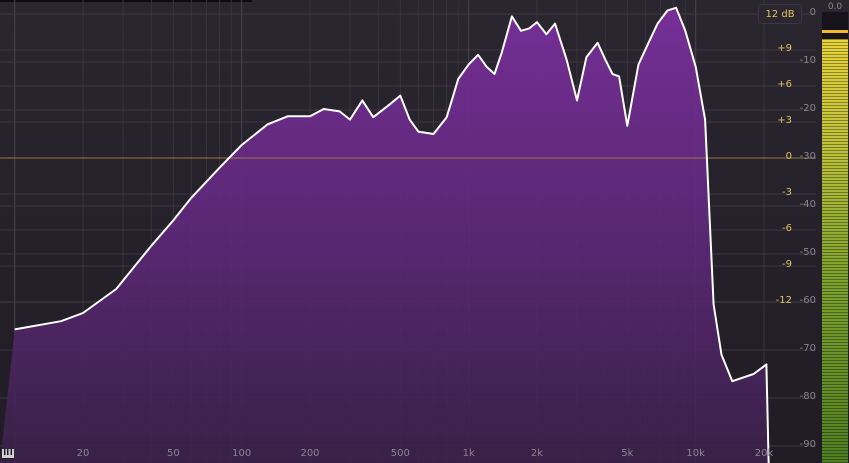 The width and height of the screenshot is (849, 463). What do you see at coordinates (807, 60) in the screenshot?
I see `db-scale-label: -10` at bounding box center [807, 60].